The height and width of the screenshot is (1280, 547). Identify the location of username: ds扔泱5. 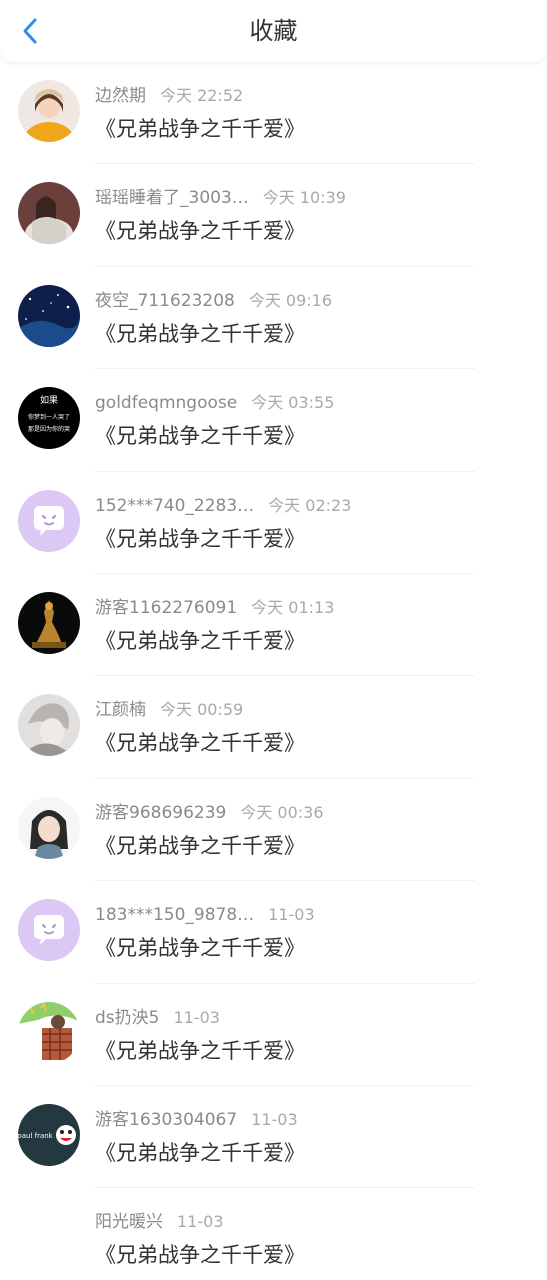
(127, 1017).